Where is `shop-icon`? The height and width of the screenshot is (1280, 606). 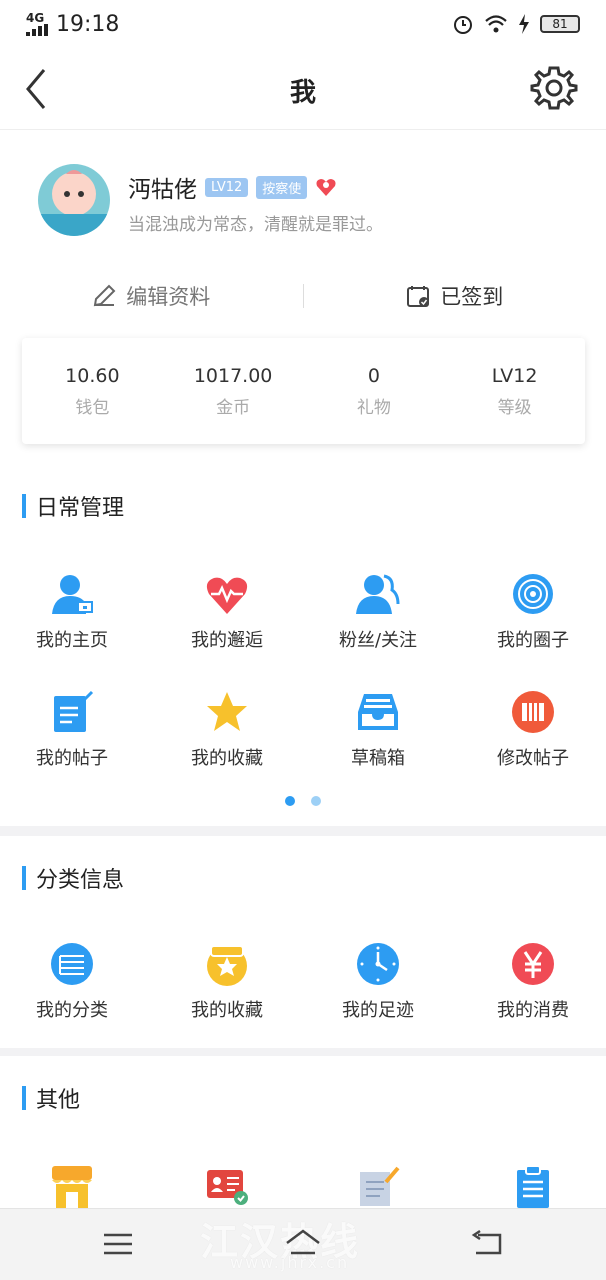
shop-icon is located at coordinates (72, 1187).